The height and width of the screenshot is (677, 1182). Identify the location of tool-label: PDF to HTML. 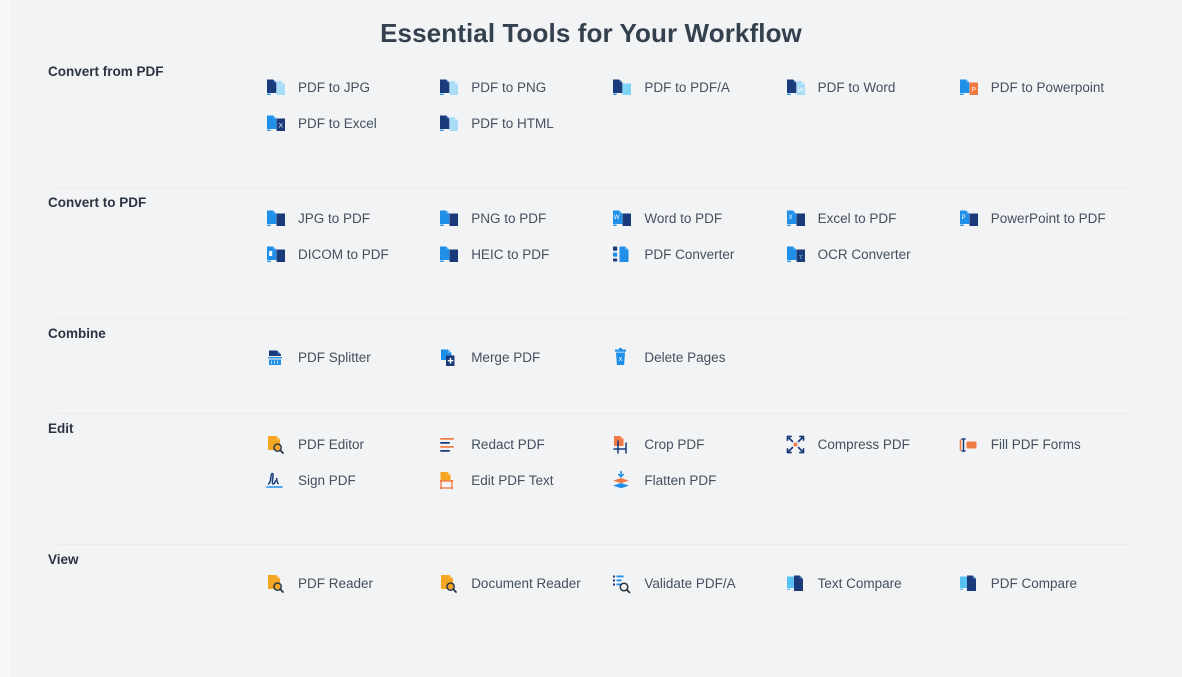
(512, 124).